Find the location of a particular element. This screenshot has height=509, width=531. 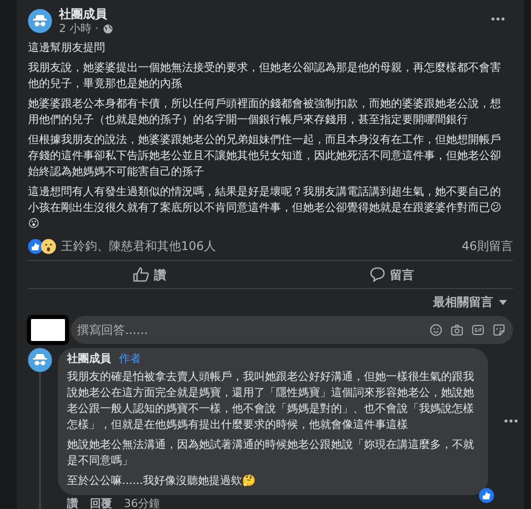

camera-icon is located at coordinates (457, 330).